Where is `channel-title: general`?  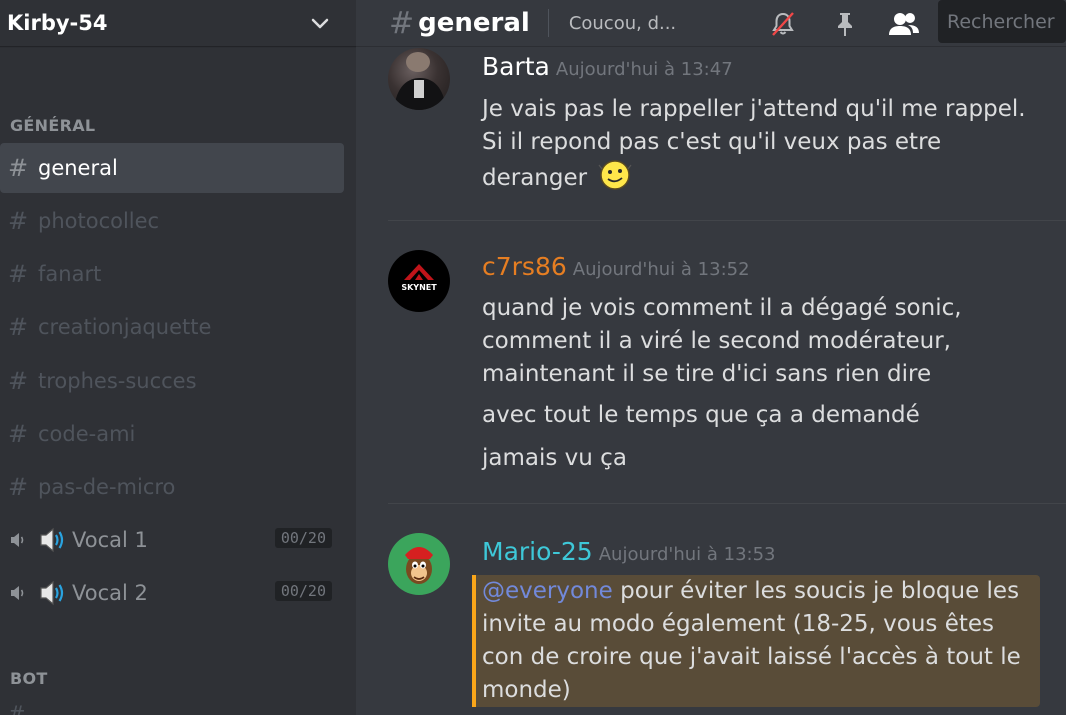 channel-title: general is located at coordinates (474, 23).